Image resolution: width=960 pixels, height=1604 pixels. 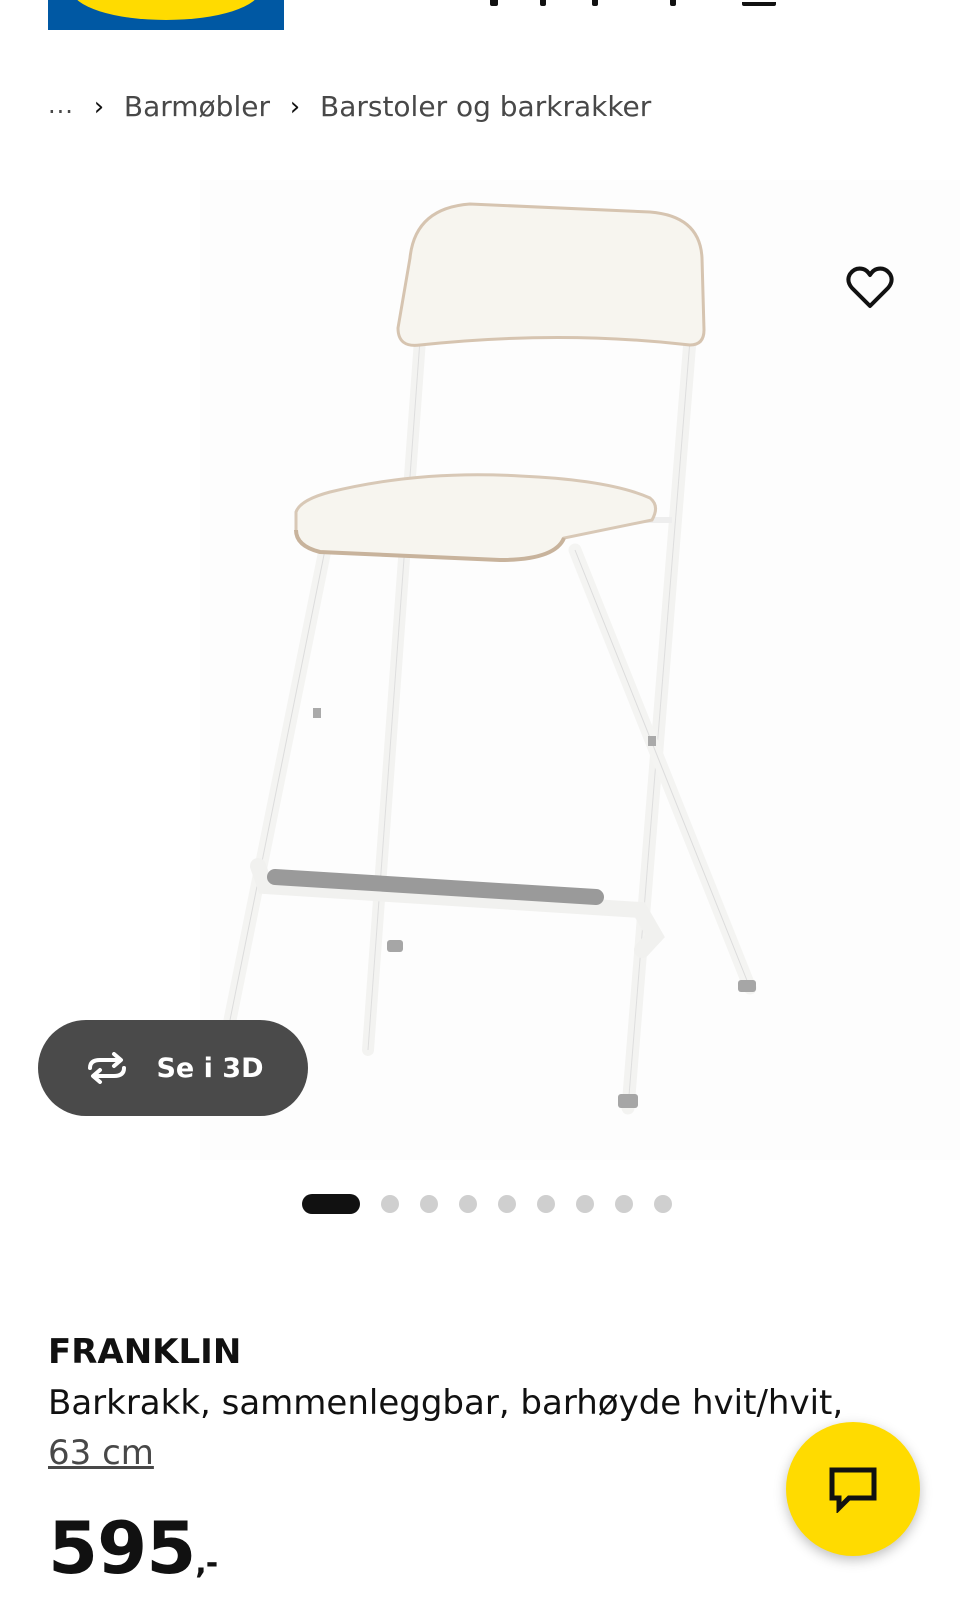 I want to click on favorite-button, so click(x=870, y=288).